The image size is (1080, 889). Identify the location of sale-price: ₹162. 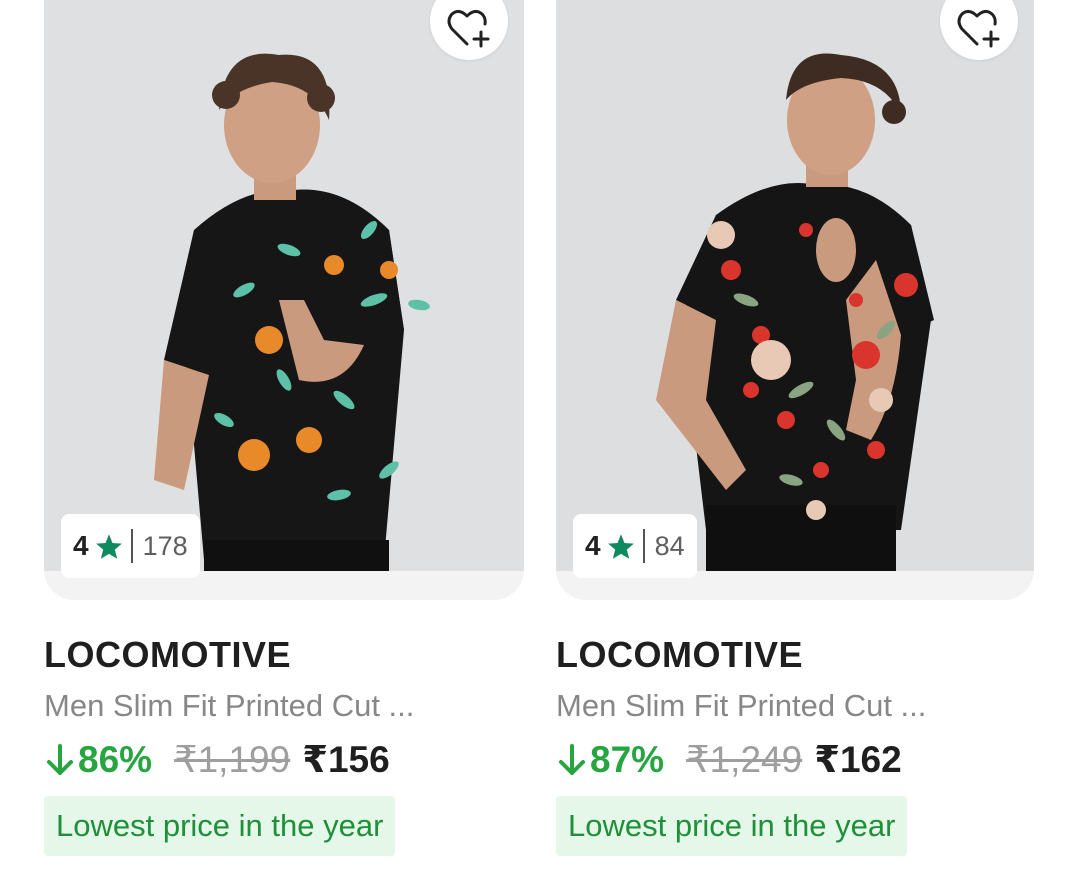
(858, 759).